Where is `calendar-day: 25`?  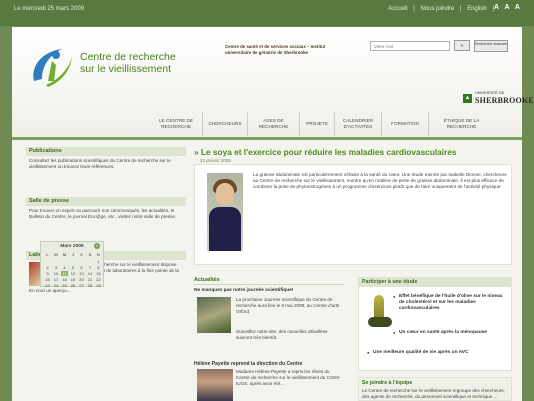 calendar-day: 25 is located at coordinates (64, 285).